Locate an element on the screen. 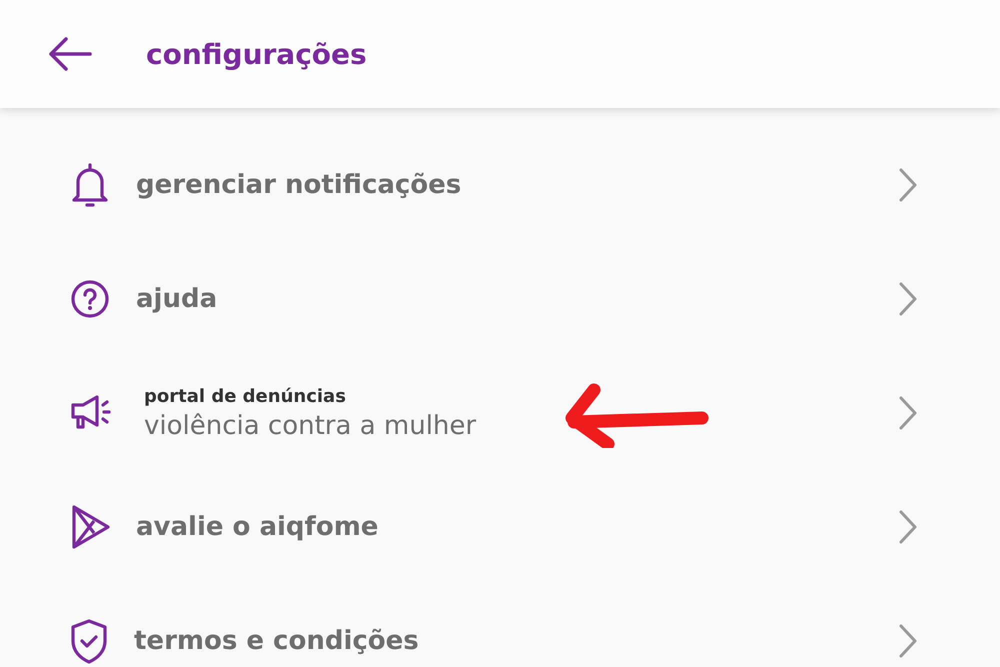  item-label: violência contra a mulher is located at coordinates (311, 425).